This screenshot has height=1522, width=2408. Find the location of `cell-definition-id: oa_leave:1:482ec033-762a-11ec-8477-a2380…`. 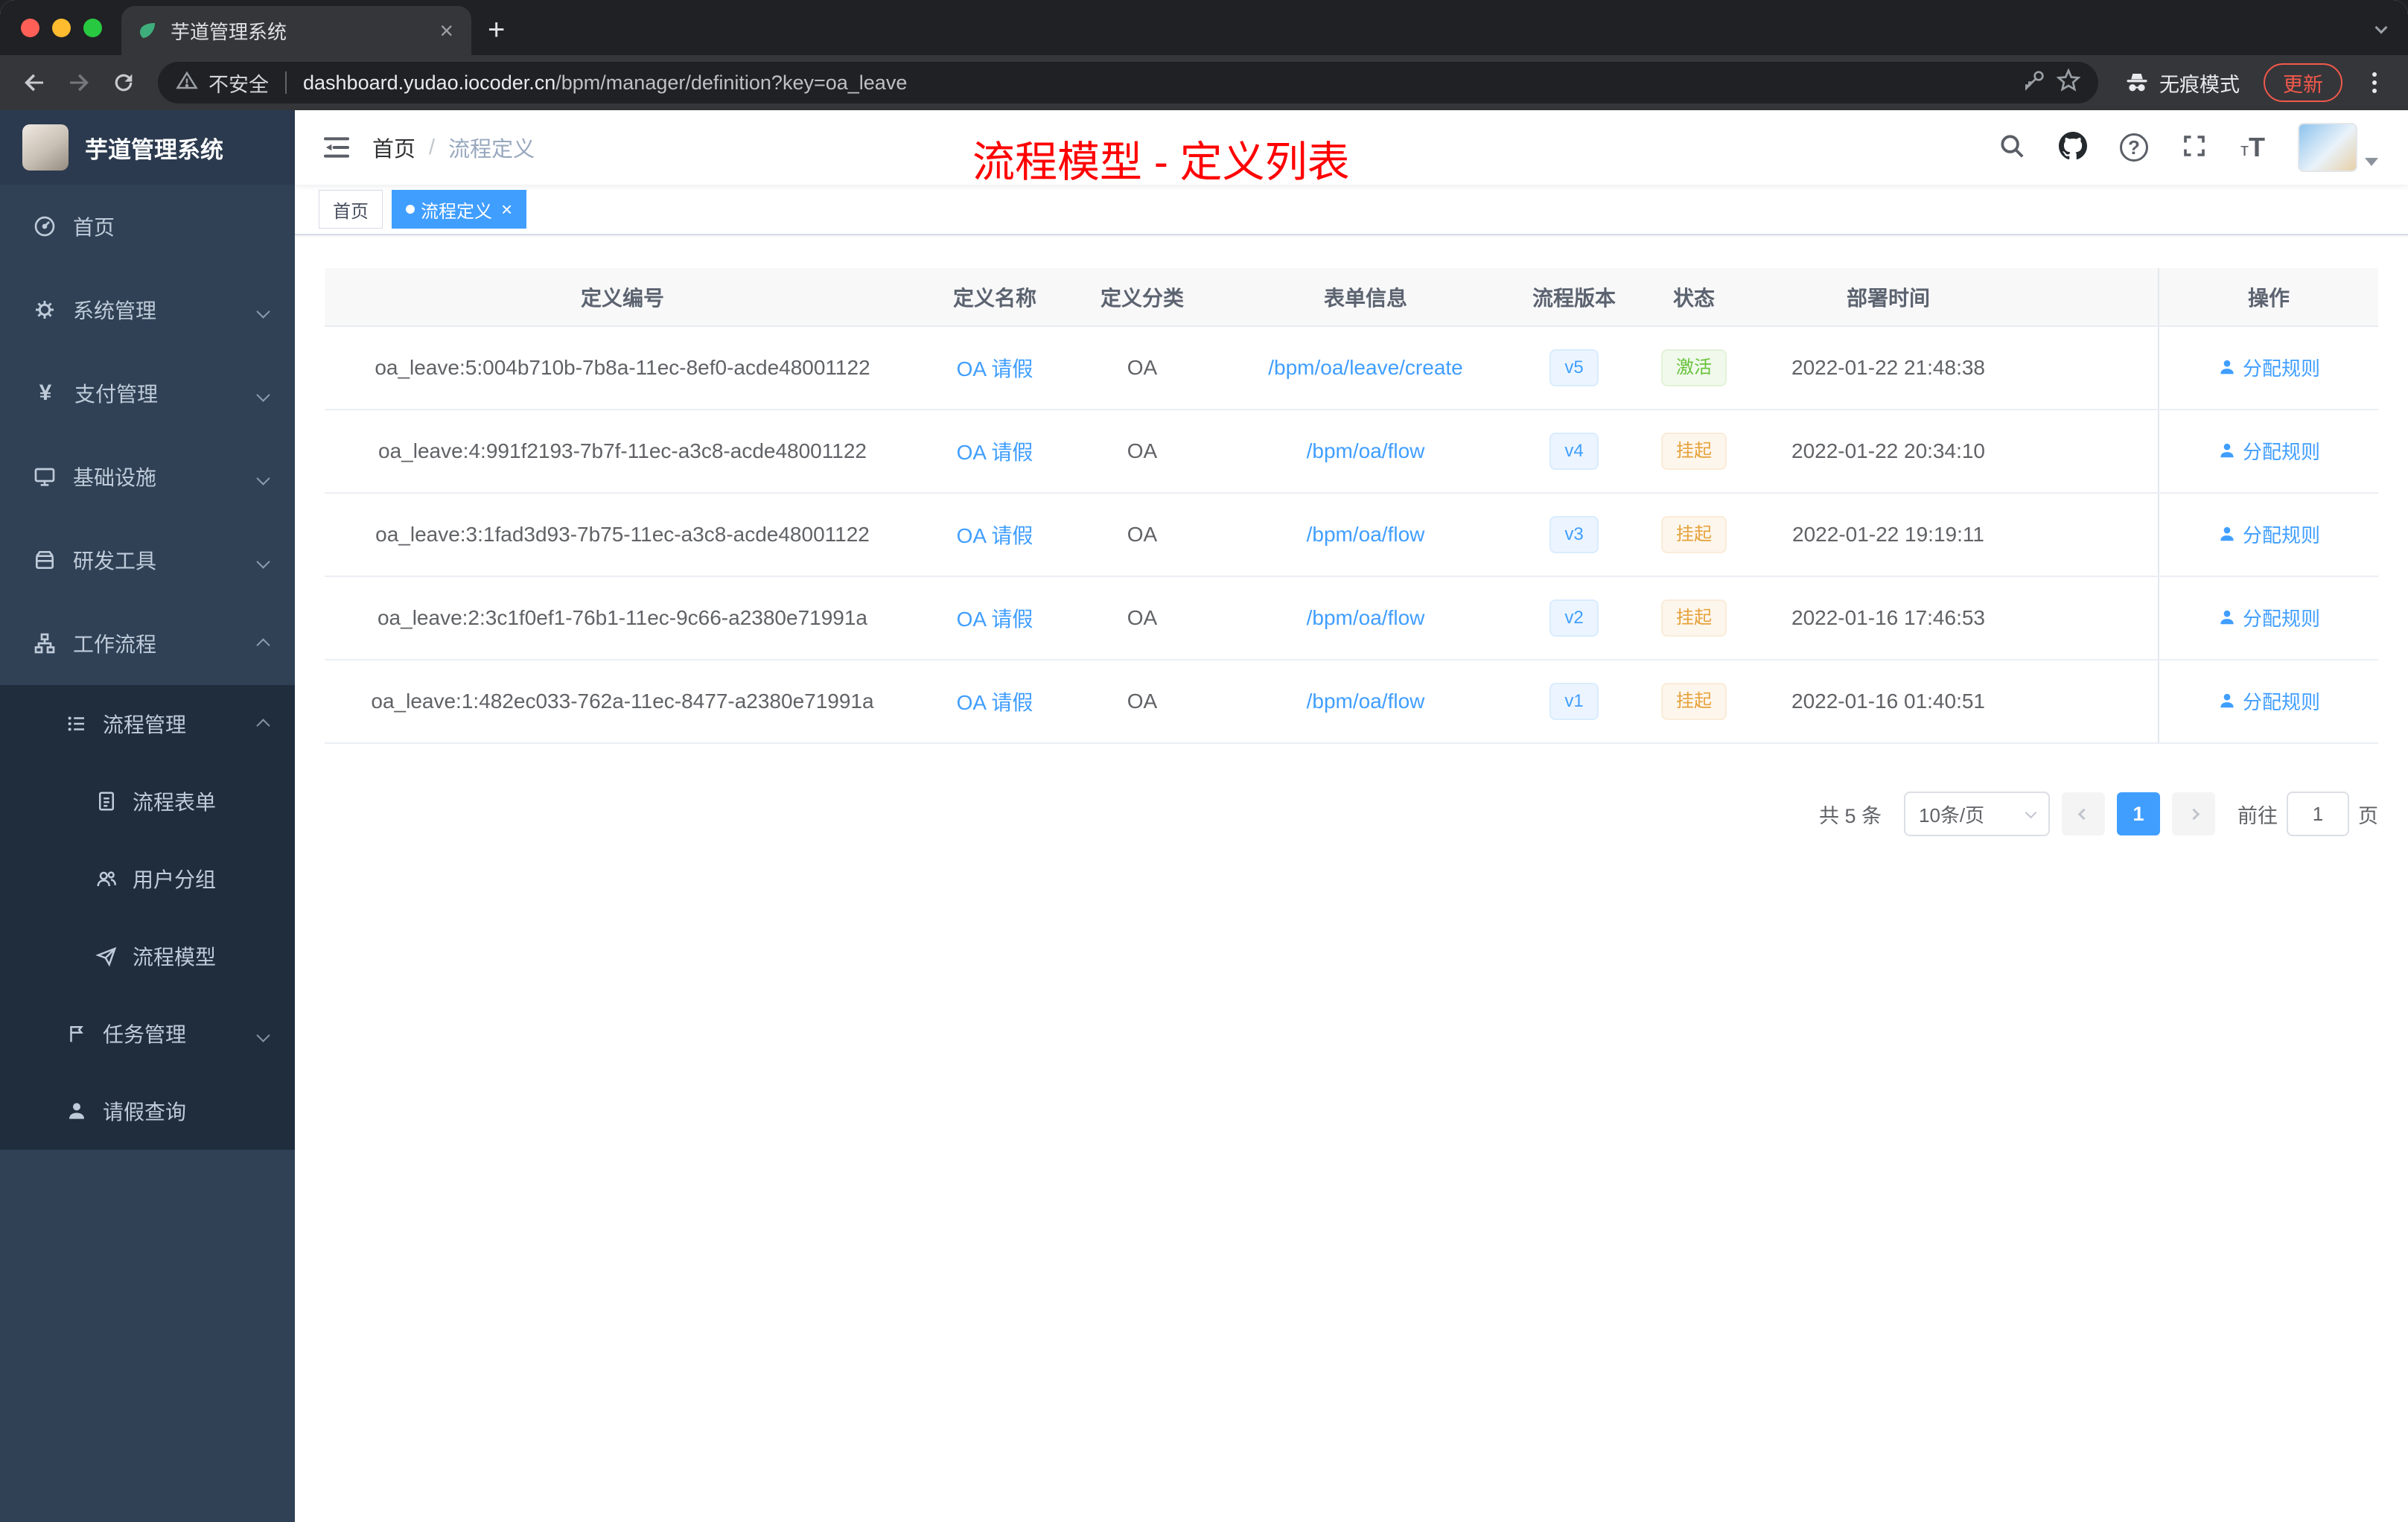

cell-definition-id: oa_leave:1:482ec033-762a-11ec-8477-a2380… is located at coordinates (622, 702).